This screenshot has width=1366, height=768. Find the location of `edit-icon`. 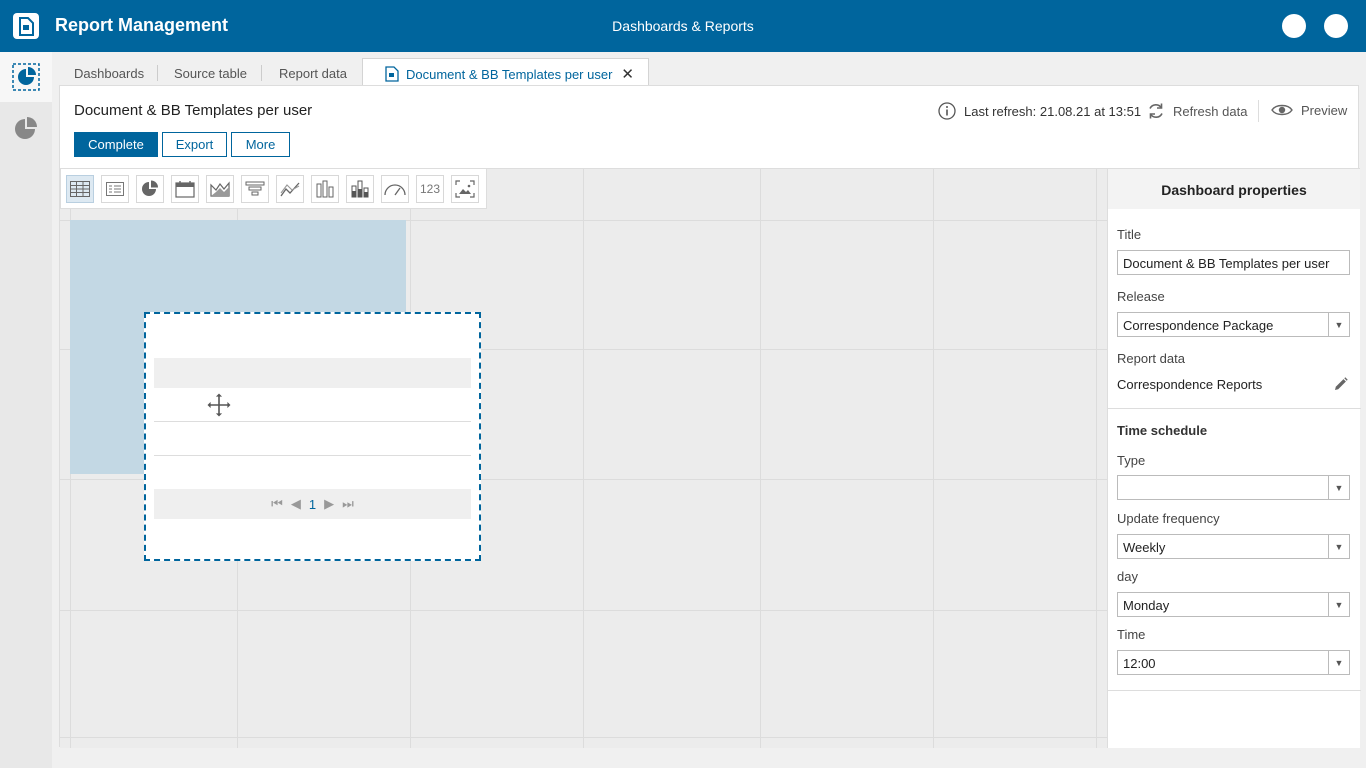

edit-icon is located at coordinates (1341, 384).